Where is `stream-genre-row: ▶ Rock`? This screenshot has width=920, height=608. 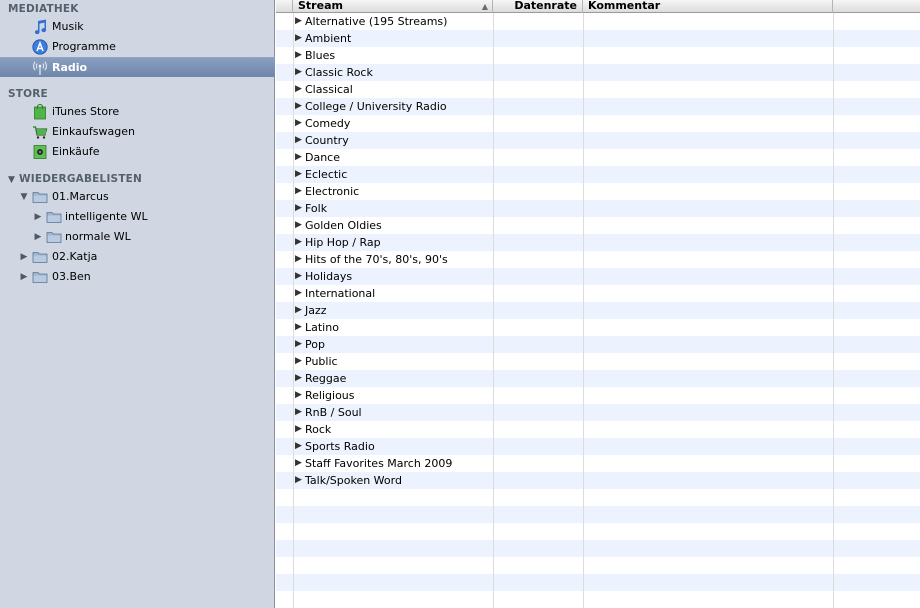
stream-genre-row: ▶ Rock is located at coordinates (598, 429).